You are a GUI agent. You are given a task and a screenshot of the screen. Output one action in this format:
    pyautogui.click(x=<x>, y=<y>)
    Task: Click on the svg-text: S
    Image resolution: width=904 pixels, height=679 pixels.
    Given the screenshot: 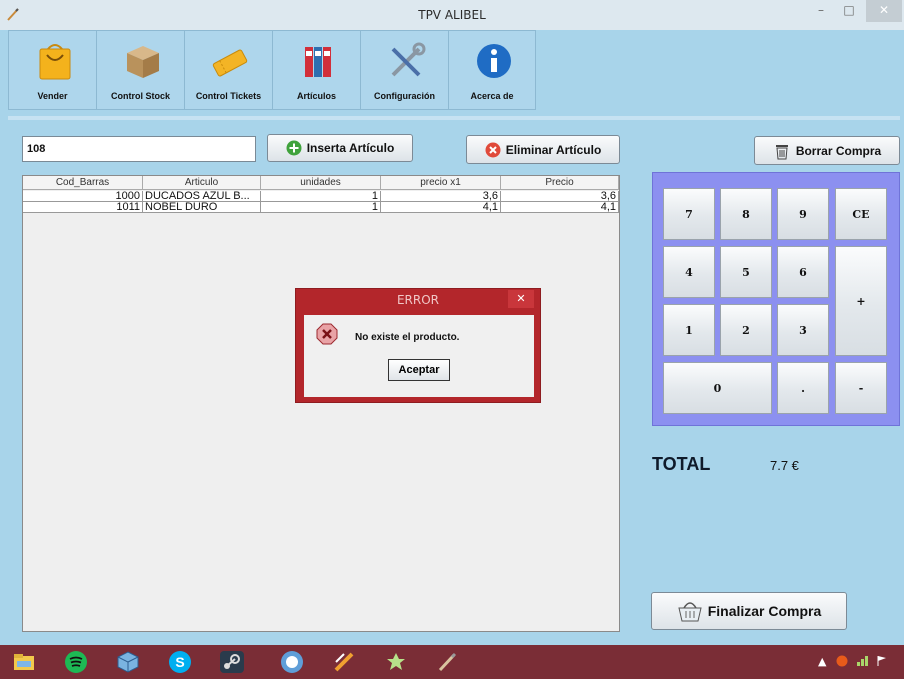 What is the action you would take?
    pyautogui.click(x=179, y=662)
    